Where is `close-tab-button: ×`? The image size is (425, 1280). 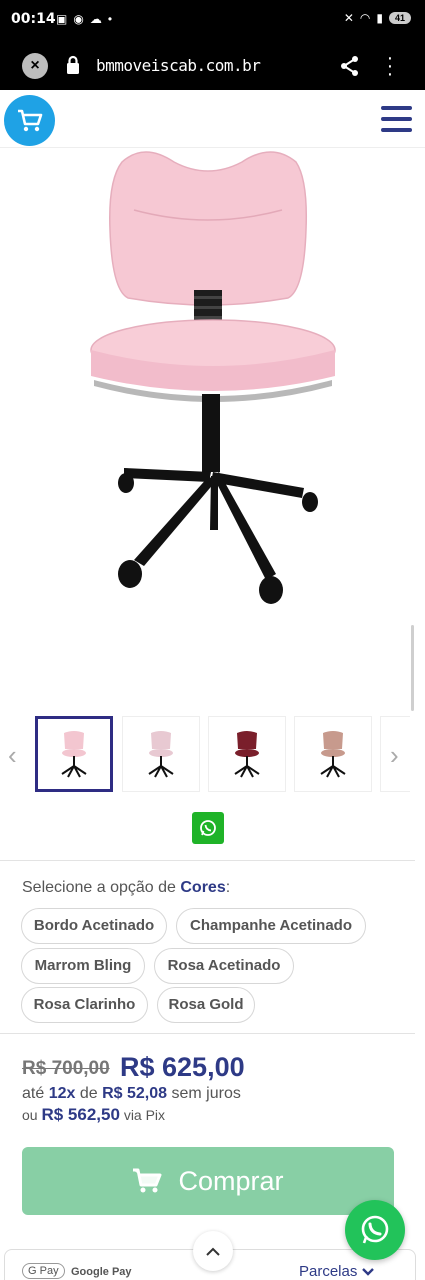 close-tab-button: × is located at coordinates (35, 66).